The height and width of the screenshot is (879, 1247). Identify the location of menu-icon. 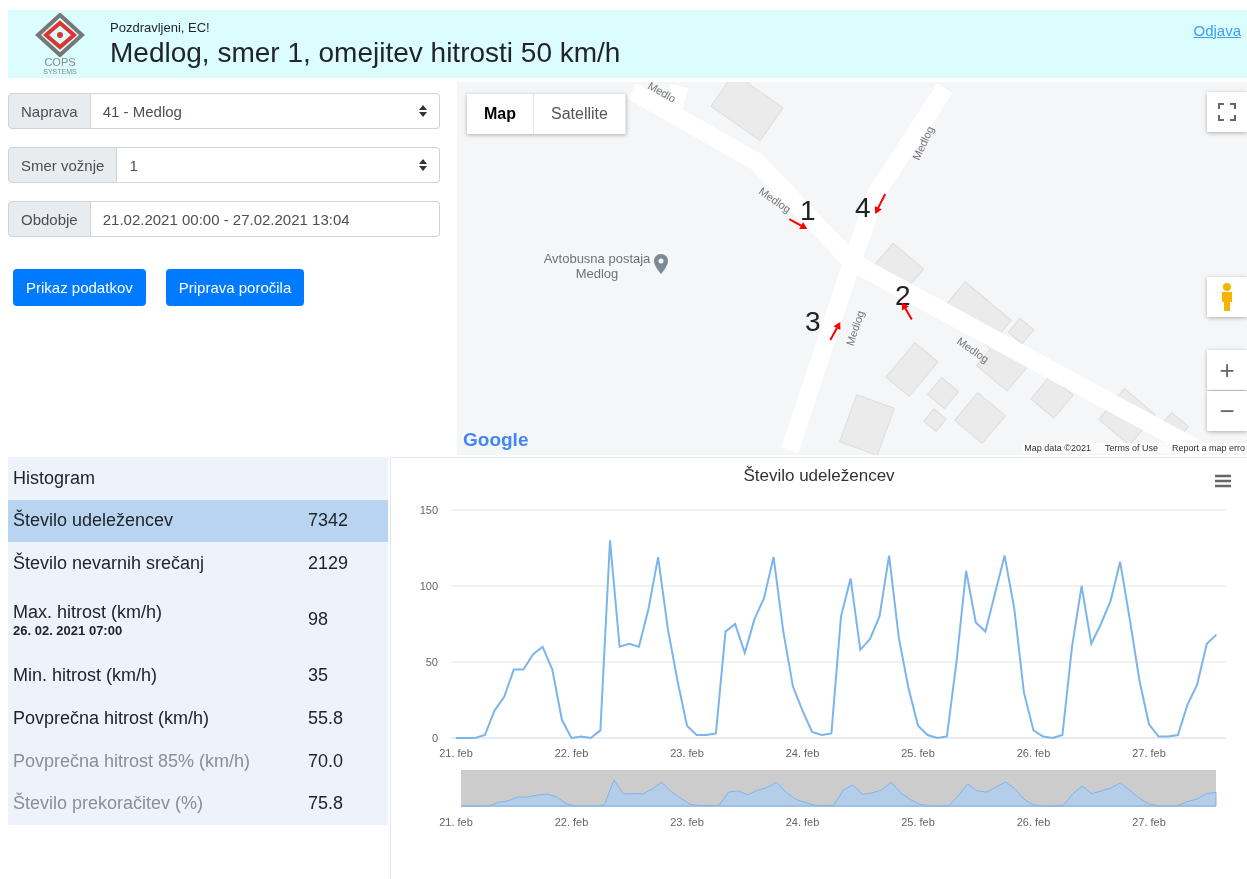
(1223, 481).